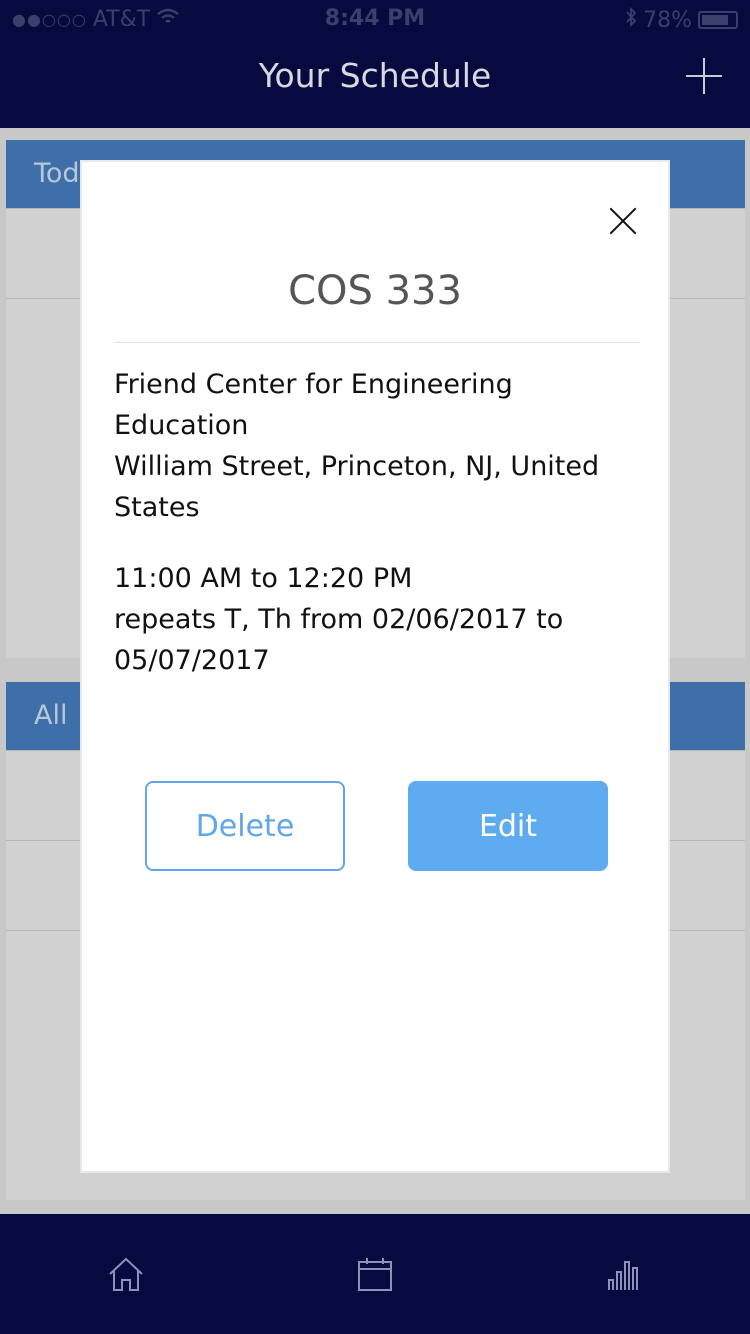 The image size is (750, 1334). I want to click on tab-bar, so click(375, 1274).